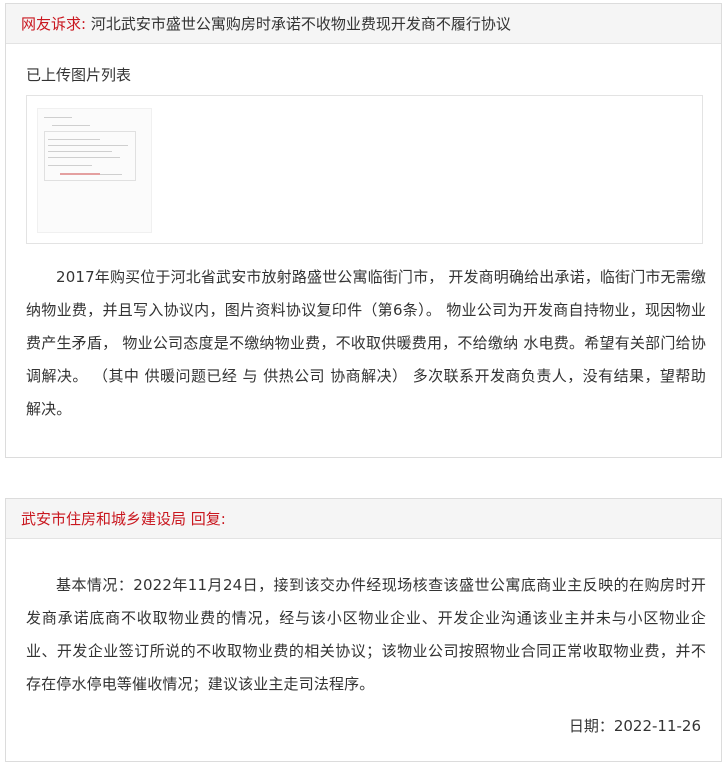 Image resolution: width=725 pixels, height=765 pixels. Describe the element at coordinates (300, 24) in the screenshot. I see `complaint-title: 河北武安市盛世公寓购房时承诺不收物业费现开发商不履行协议` at that location.